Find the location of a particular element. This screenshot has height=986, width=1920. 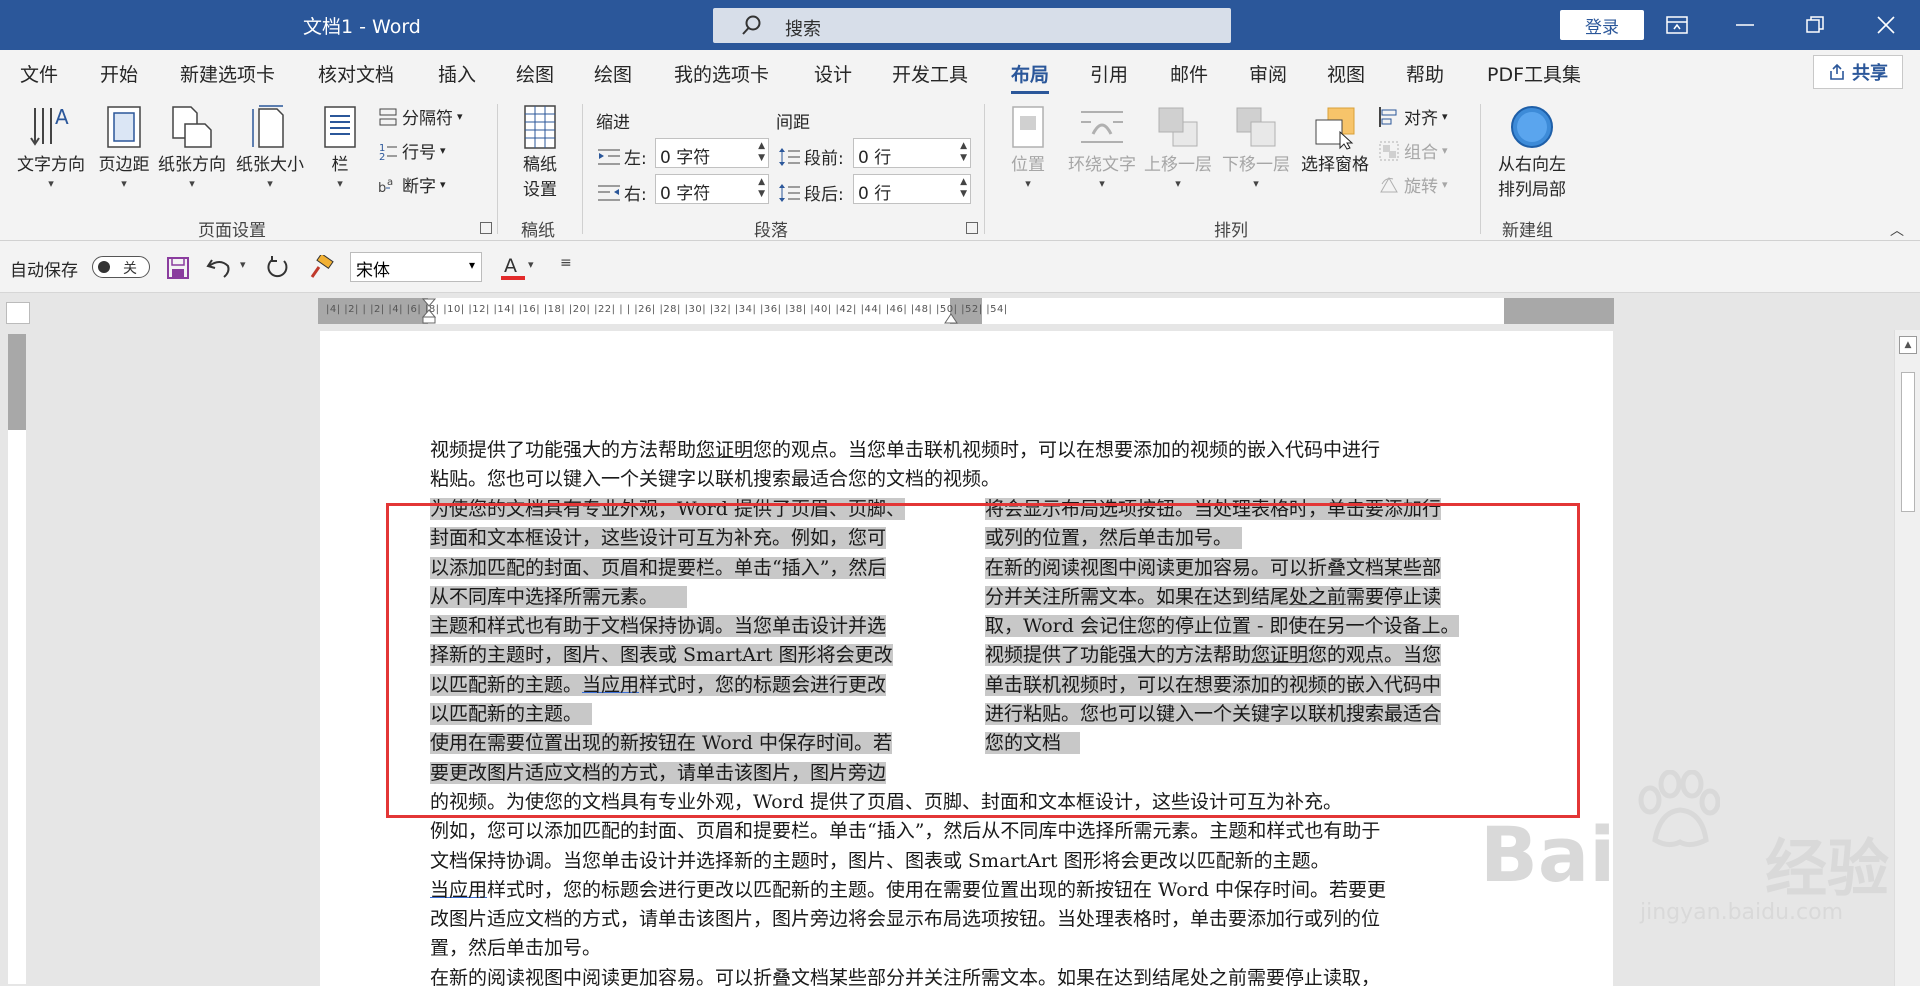

tab-selector-icon is located at coordinates (18, 313).